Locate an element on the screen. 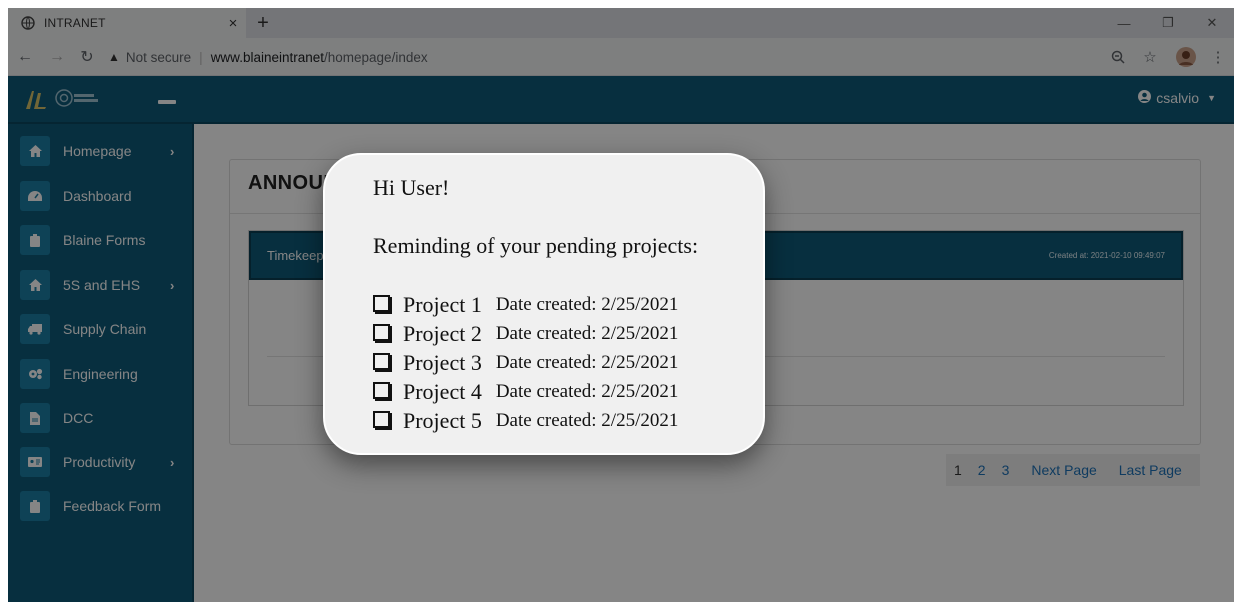  project-item: Project 1 Date created: 2/25/2021 is located at coordinates (525, 304).